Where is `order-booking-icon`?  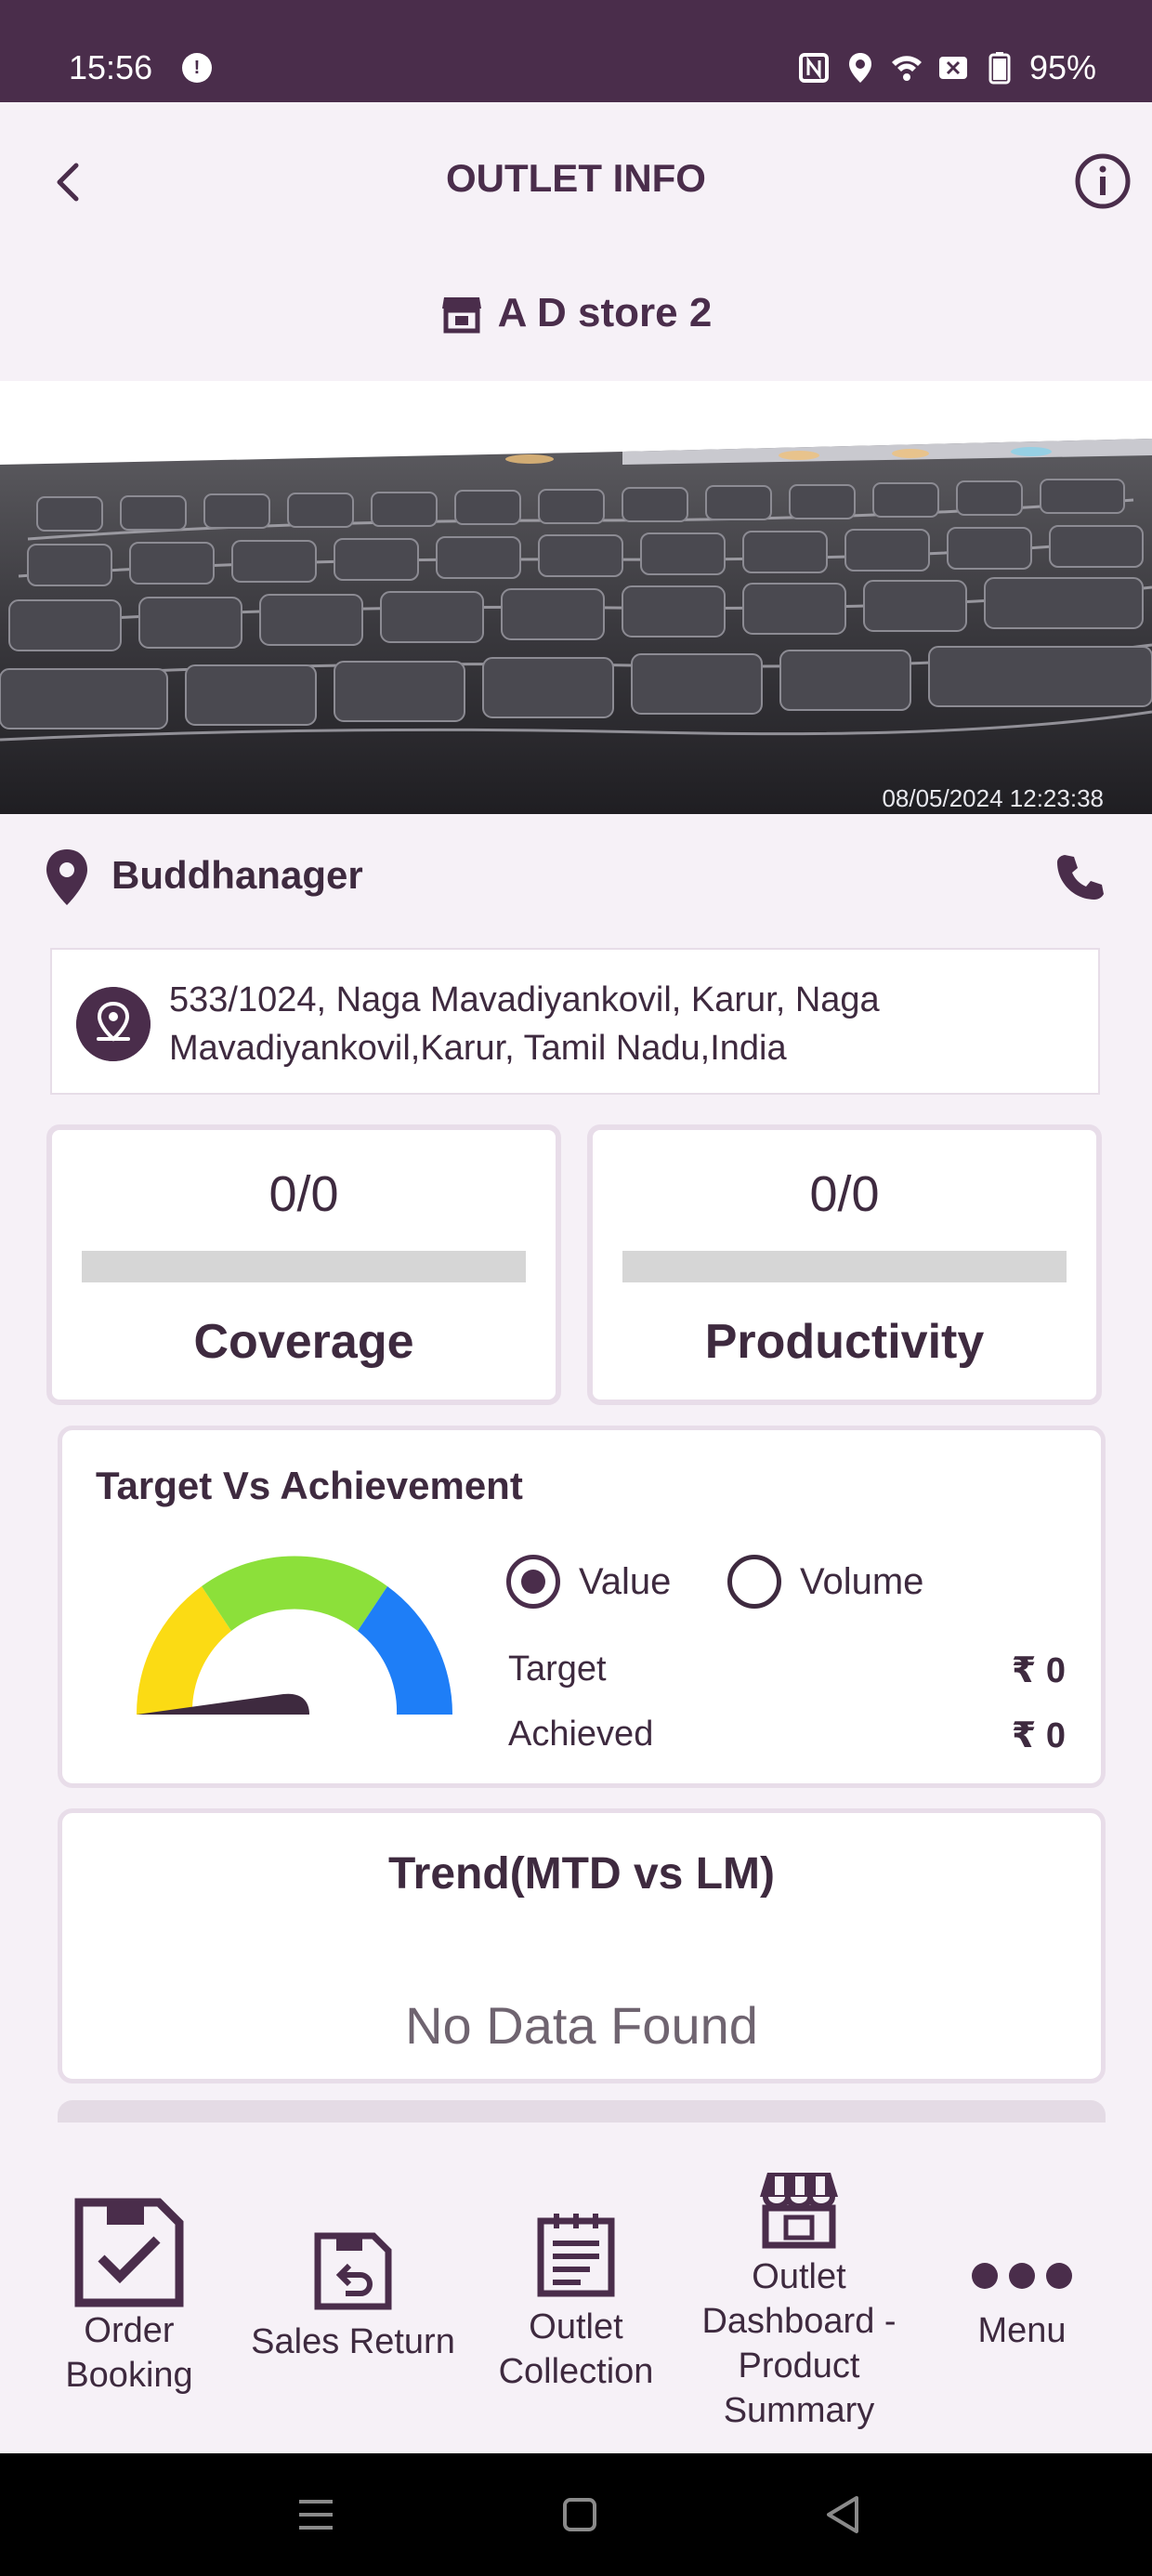
order-booking-icon is located at coordinates (129, 2252).